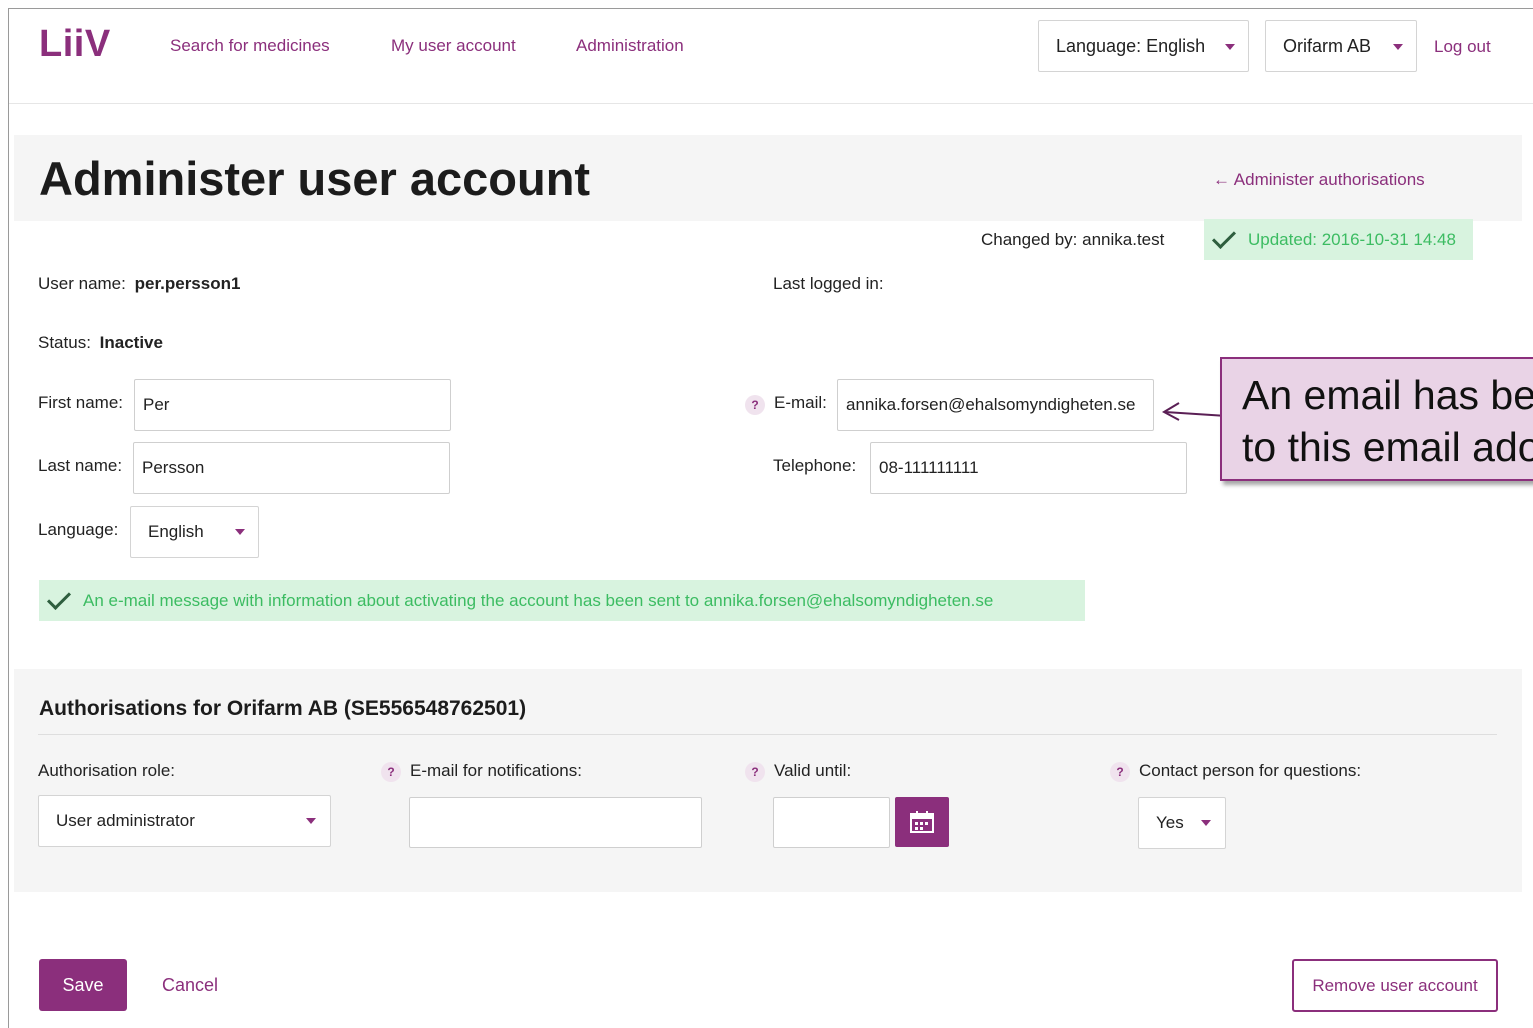  Describe the element at coordinates (1194, 411) in the screenshot. I see `callout-arrow-icon` at that location.